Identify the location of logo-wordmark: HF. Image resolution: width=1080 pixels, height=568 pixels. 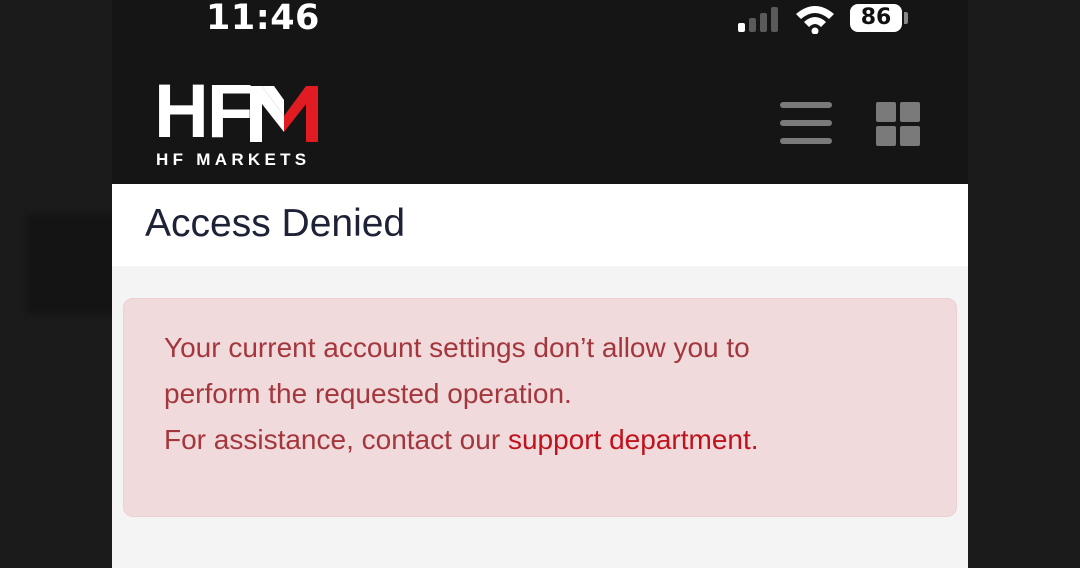
(236, 112).